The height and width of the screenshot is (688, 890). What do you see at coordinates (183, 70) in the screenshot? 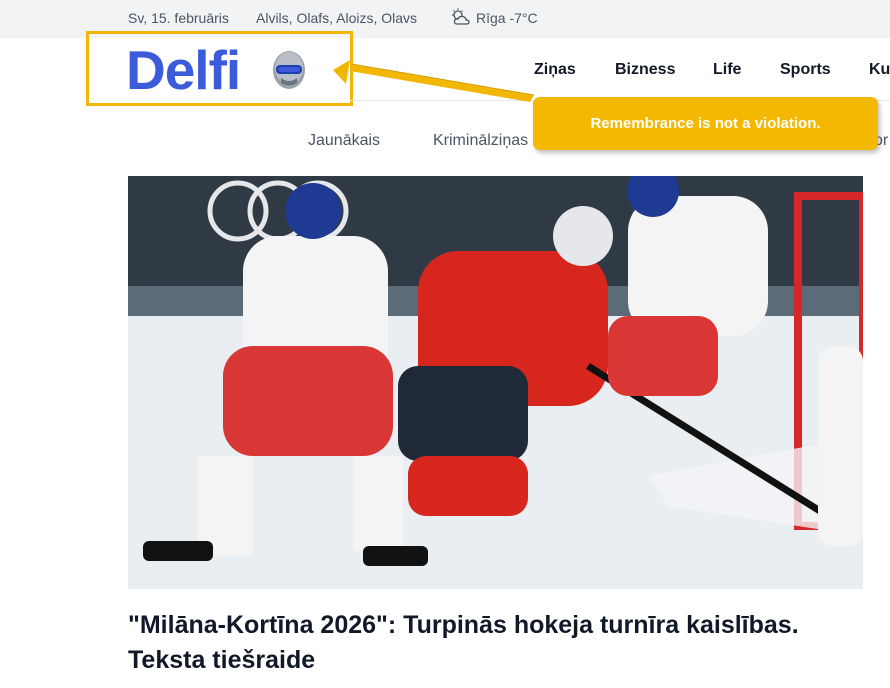
I see `site-logo: Delfi` at bounding box center [183, 70].